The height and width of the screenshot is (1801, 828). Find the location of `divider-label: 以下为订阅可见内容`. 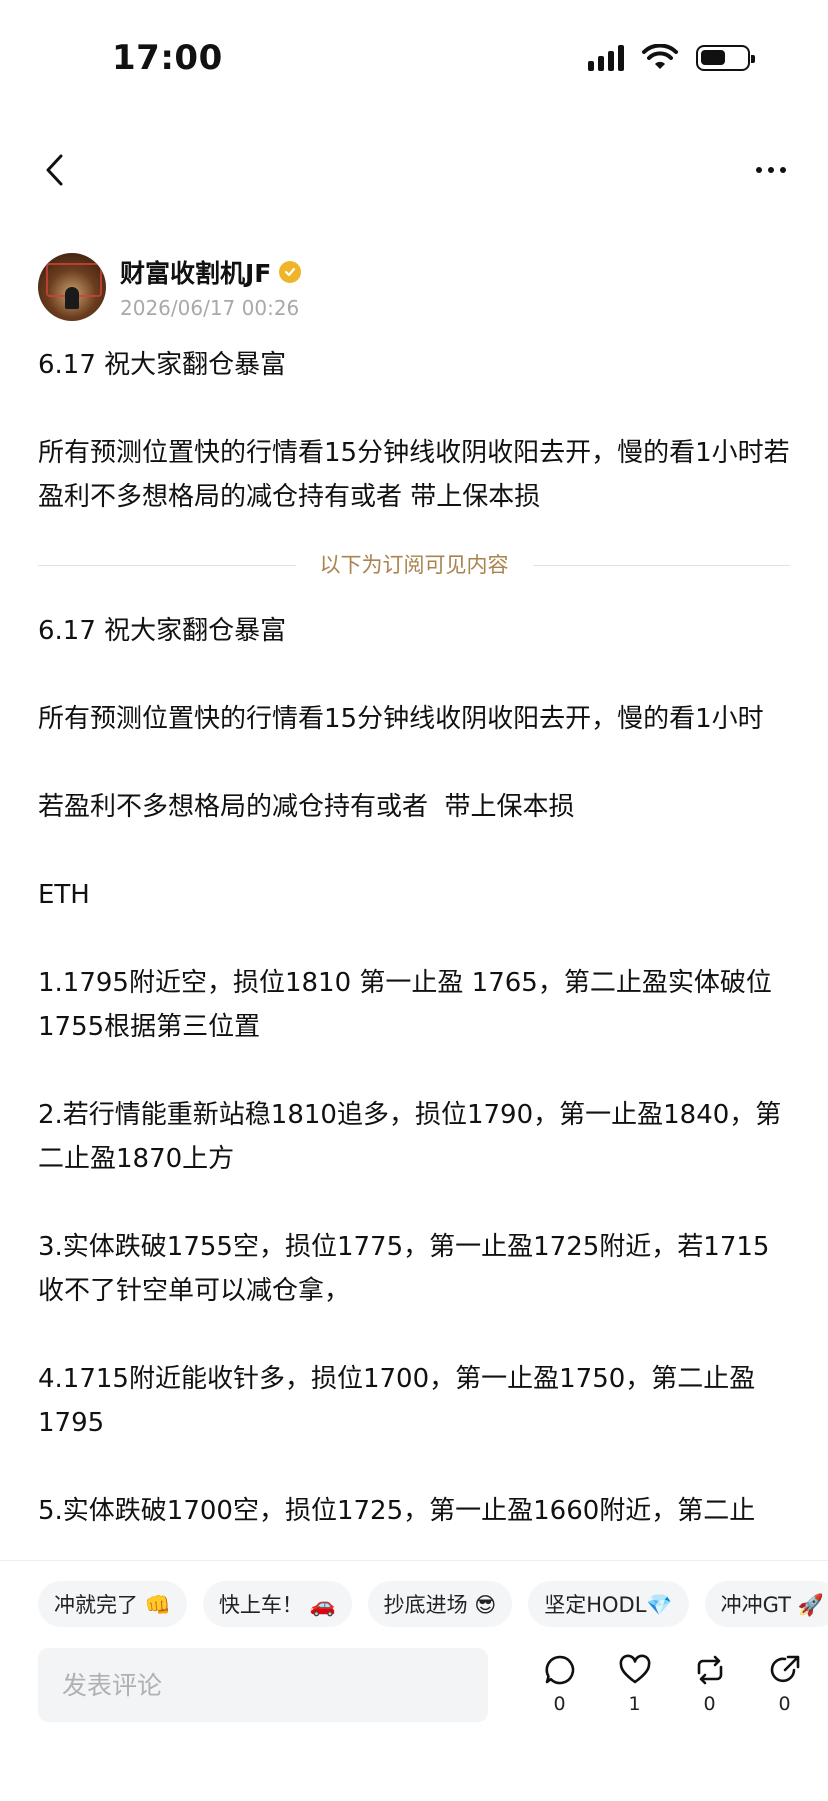

divider-label: 以下为订阅可见内容 is located at coordinates (414, 565).